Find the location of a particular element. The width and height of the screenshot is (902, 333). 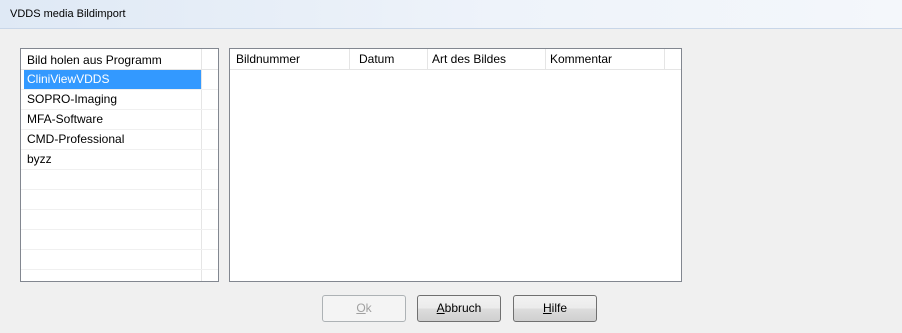

help-button: Hilfe is located at coordinates (555, 308).